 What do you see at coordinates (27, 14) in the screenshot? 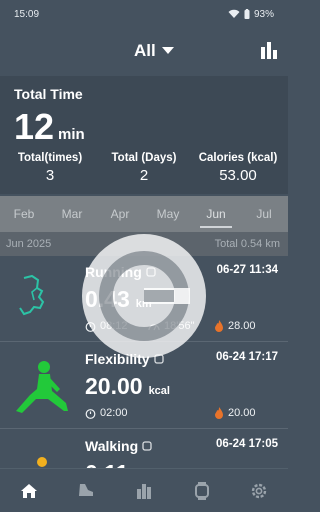
I see `status-time: 15:09` at bounding box center [27, 14].